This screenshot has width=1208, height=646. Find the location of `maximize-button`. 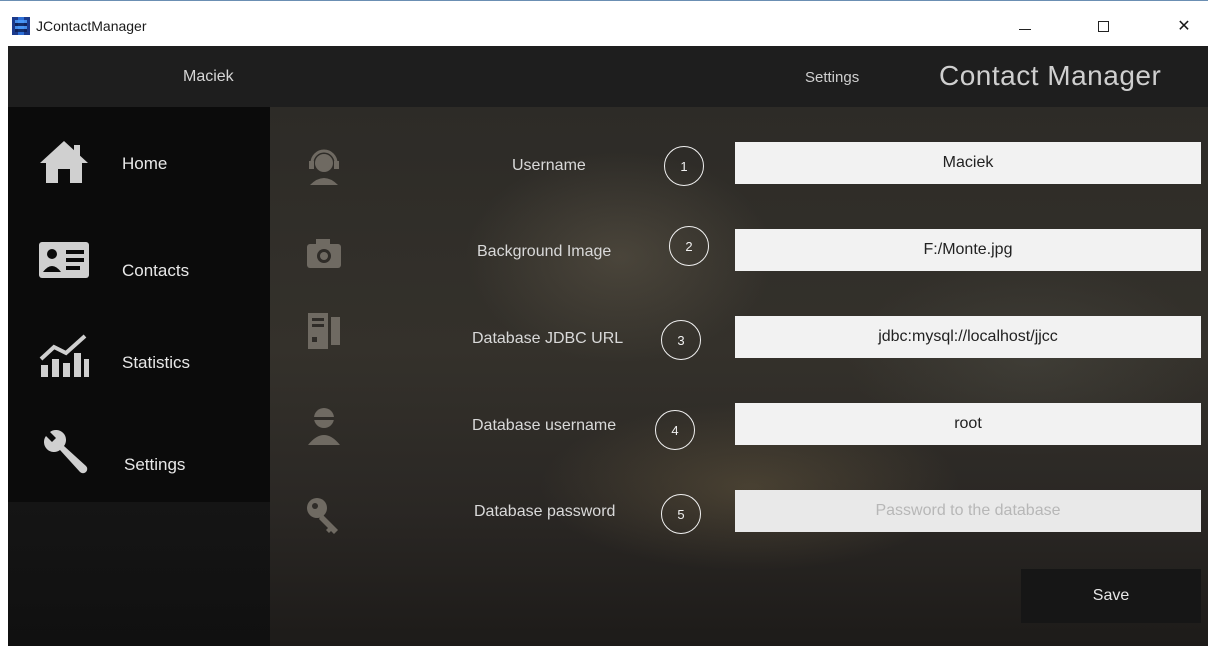

maximize-button is located at coordinates (1103, 26).